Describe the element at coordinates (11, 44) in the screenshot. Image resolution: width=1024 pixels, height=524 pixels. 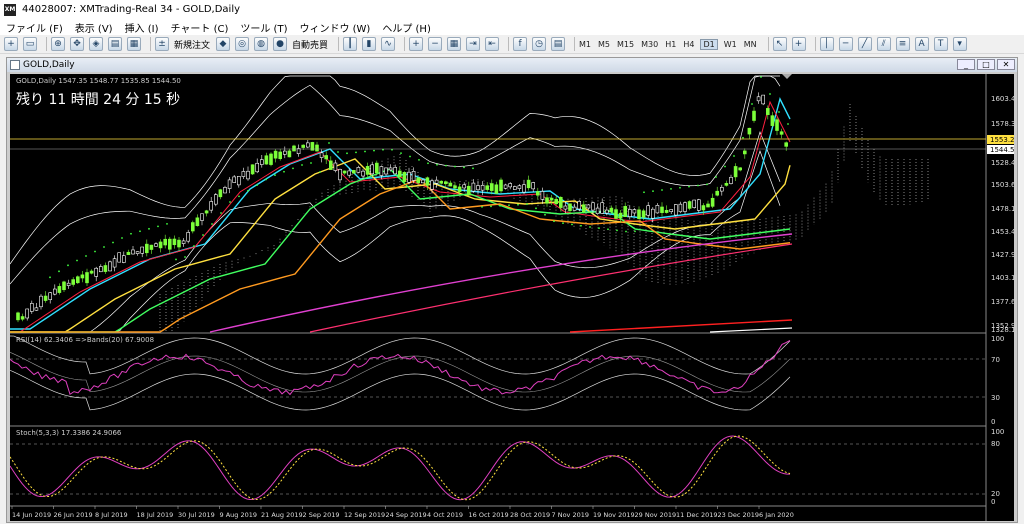
I see `new-chart-icon: +` at that location.